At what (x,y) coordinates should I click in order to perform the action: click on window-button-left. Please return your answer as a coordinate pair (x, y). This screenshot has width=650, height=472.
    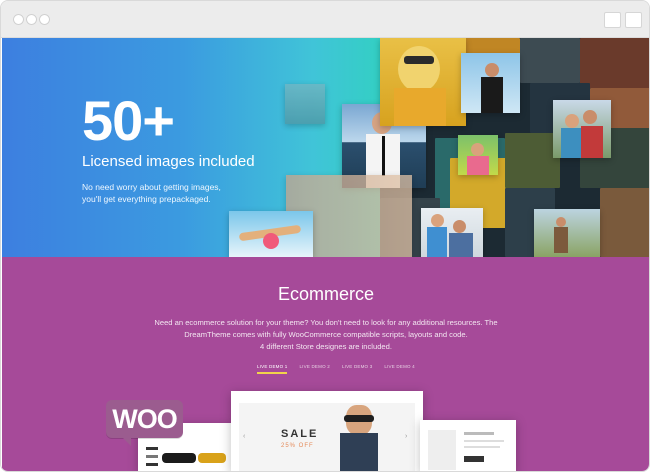
    Looking at the image, I should click on (612, 20).